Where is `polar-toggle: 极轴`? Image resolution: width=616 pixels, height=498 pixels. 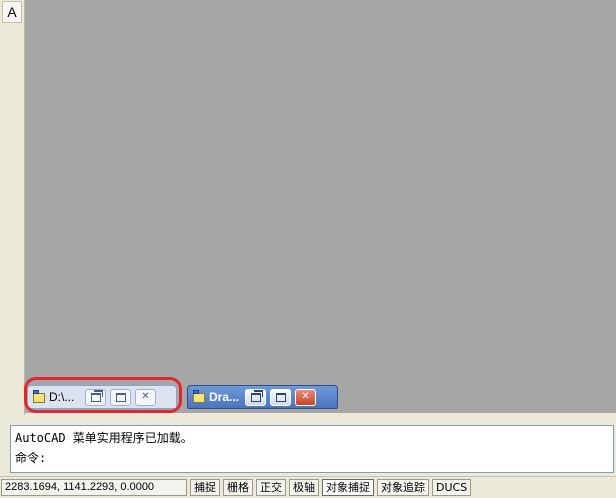
polar-toggle: 极轴 is located at coordinates (304, 487).